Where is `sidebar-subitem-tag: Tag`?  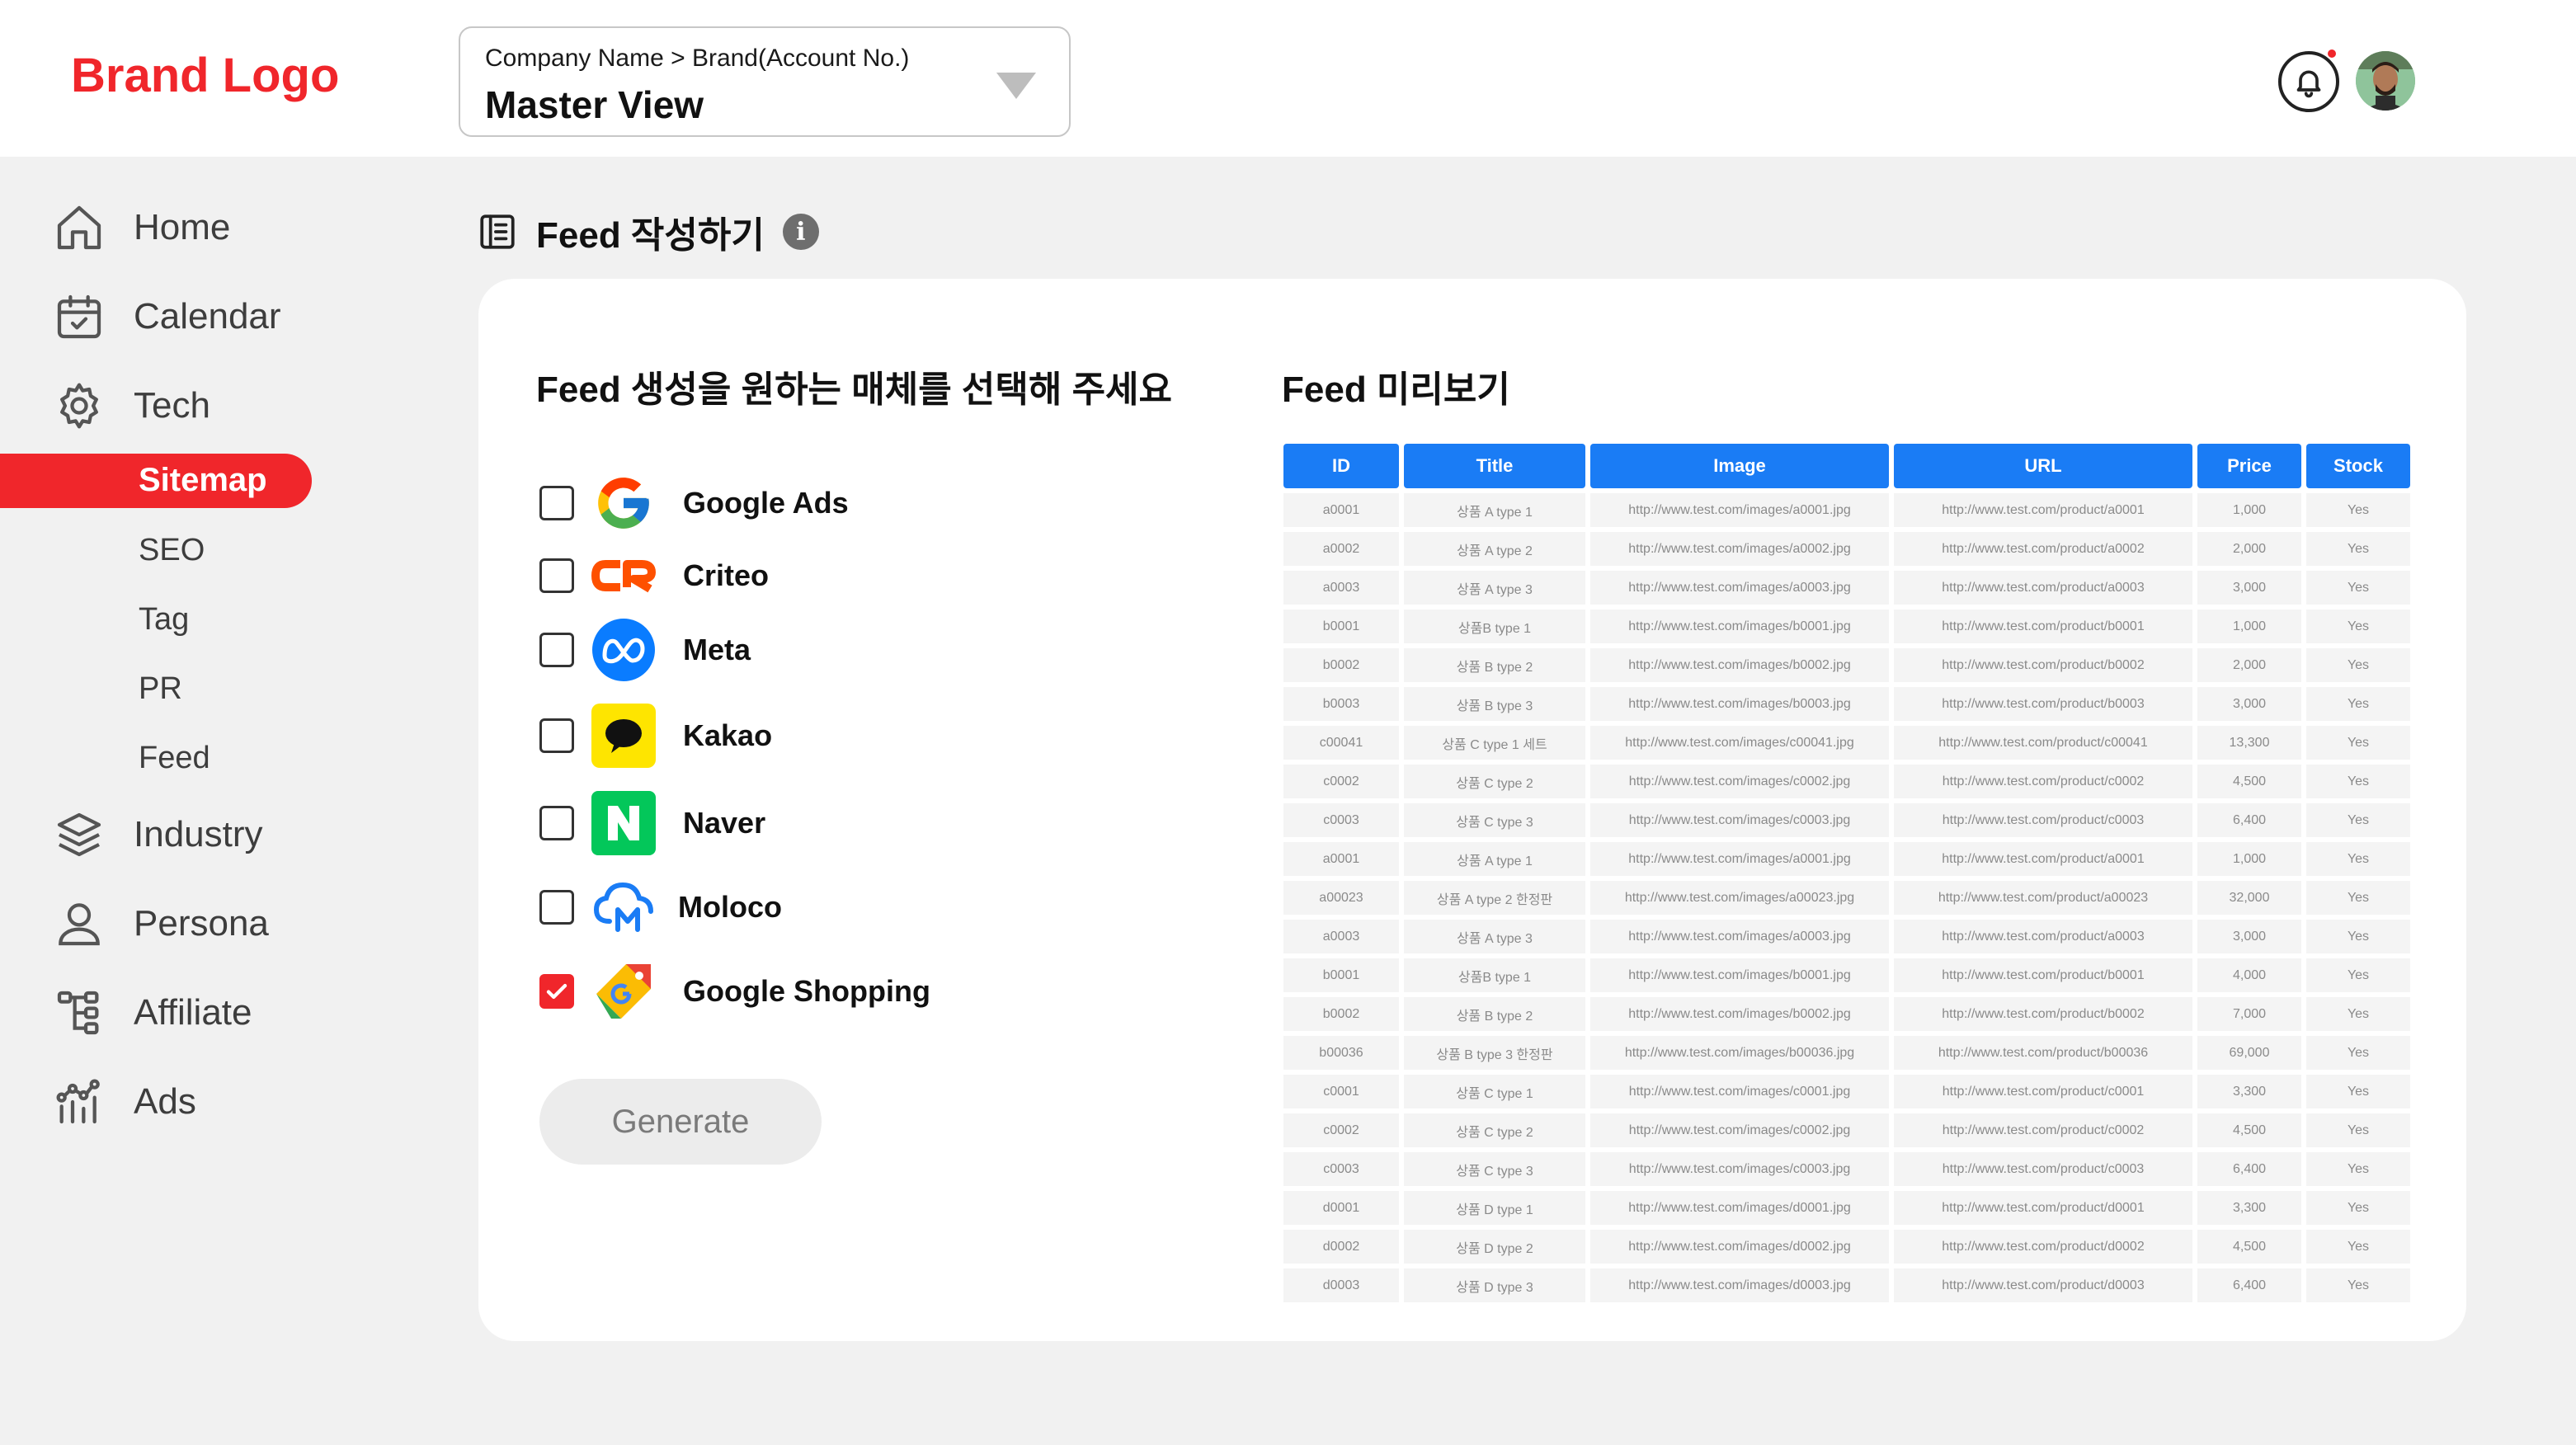
sidebar-subitem-tag: Tag is located at coordinates (164, 620).